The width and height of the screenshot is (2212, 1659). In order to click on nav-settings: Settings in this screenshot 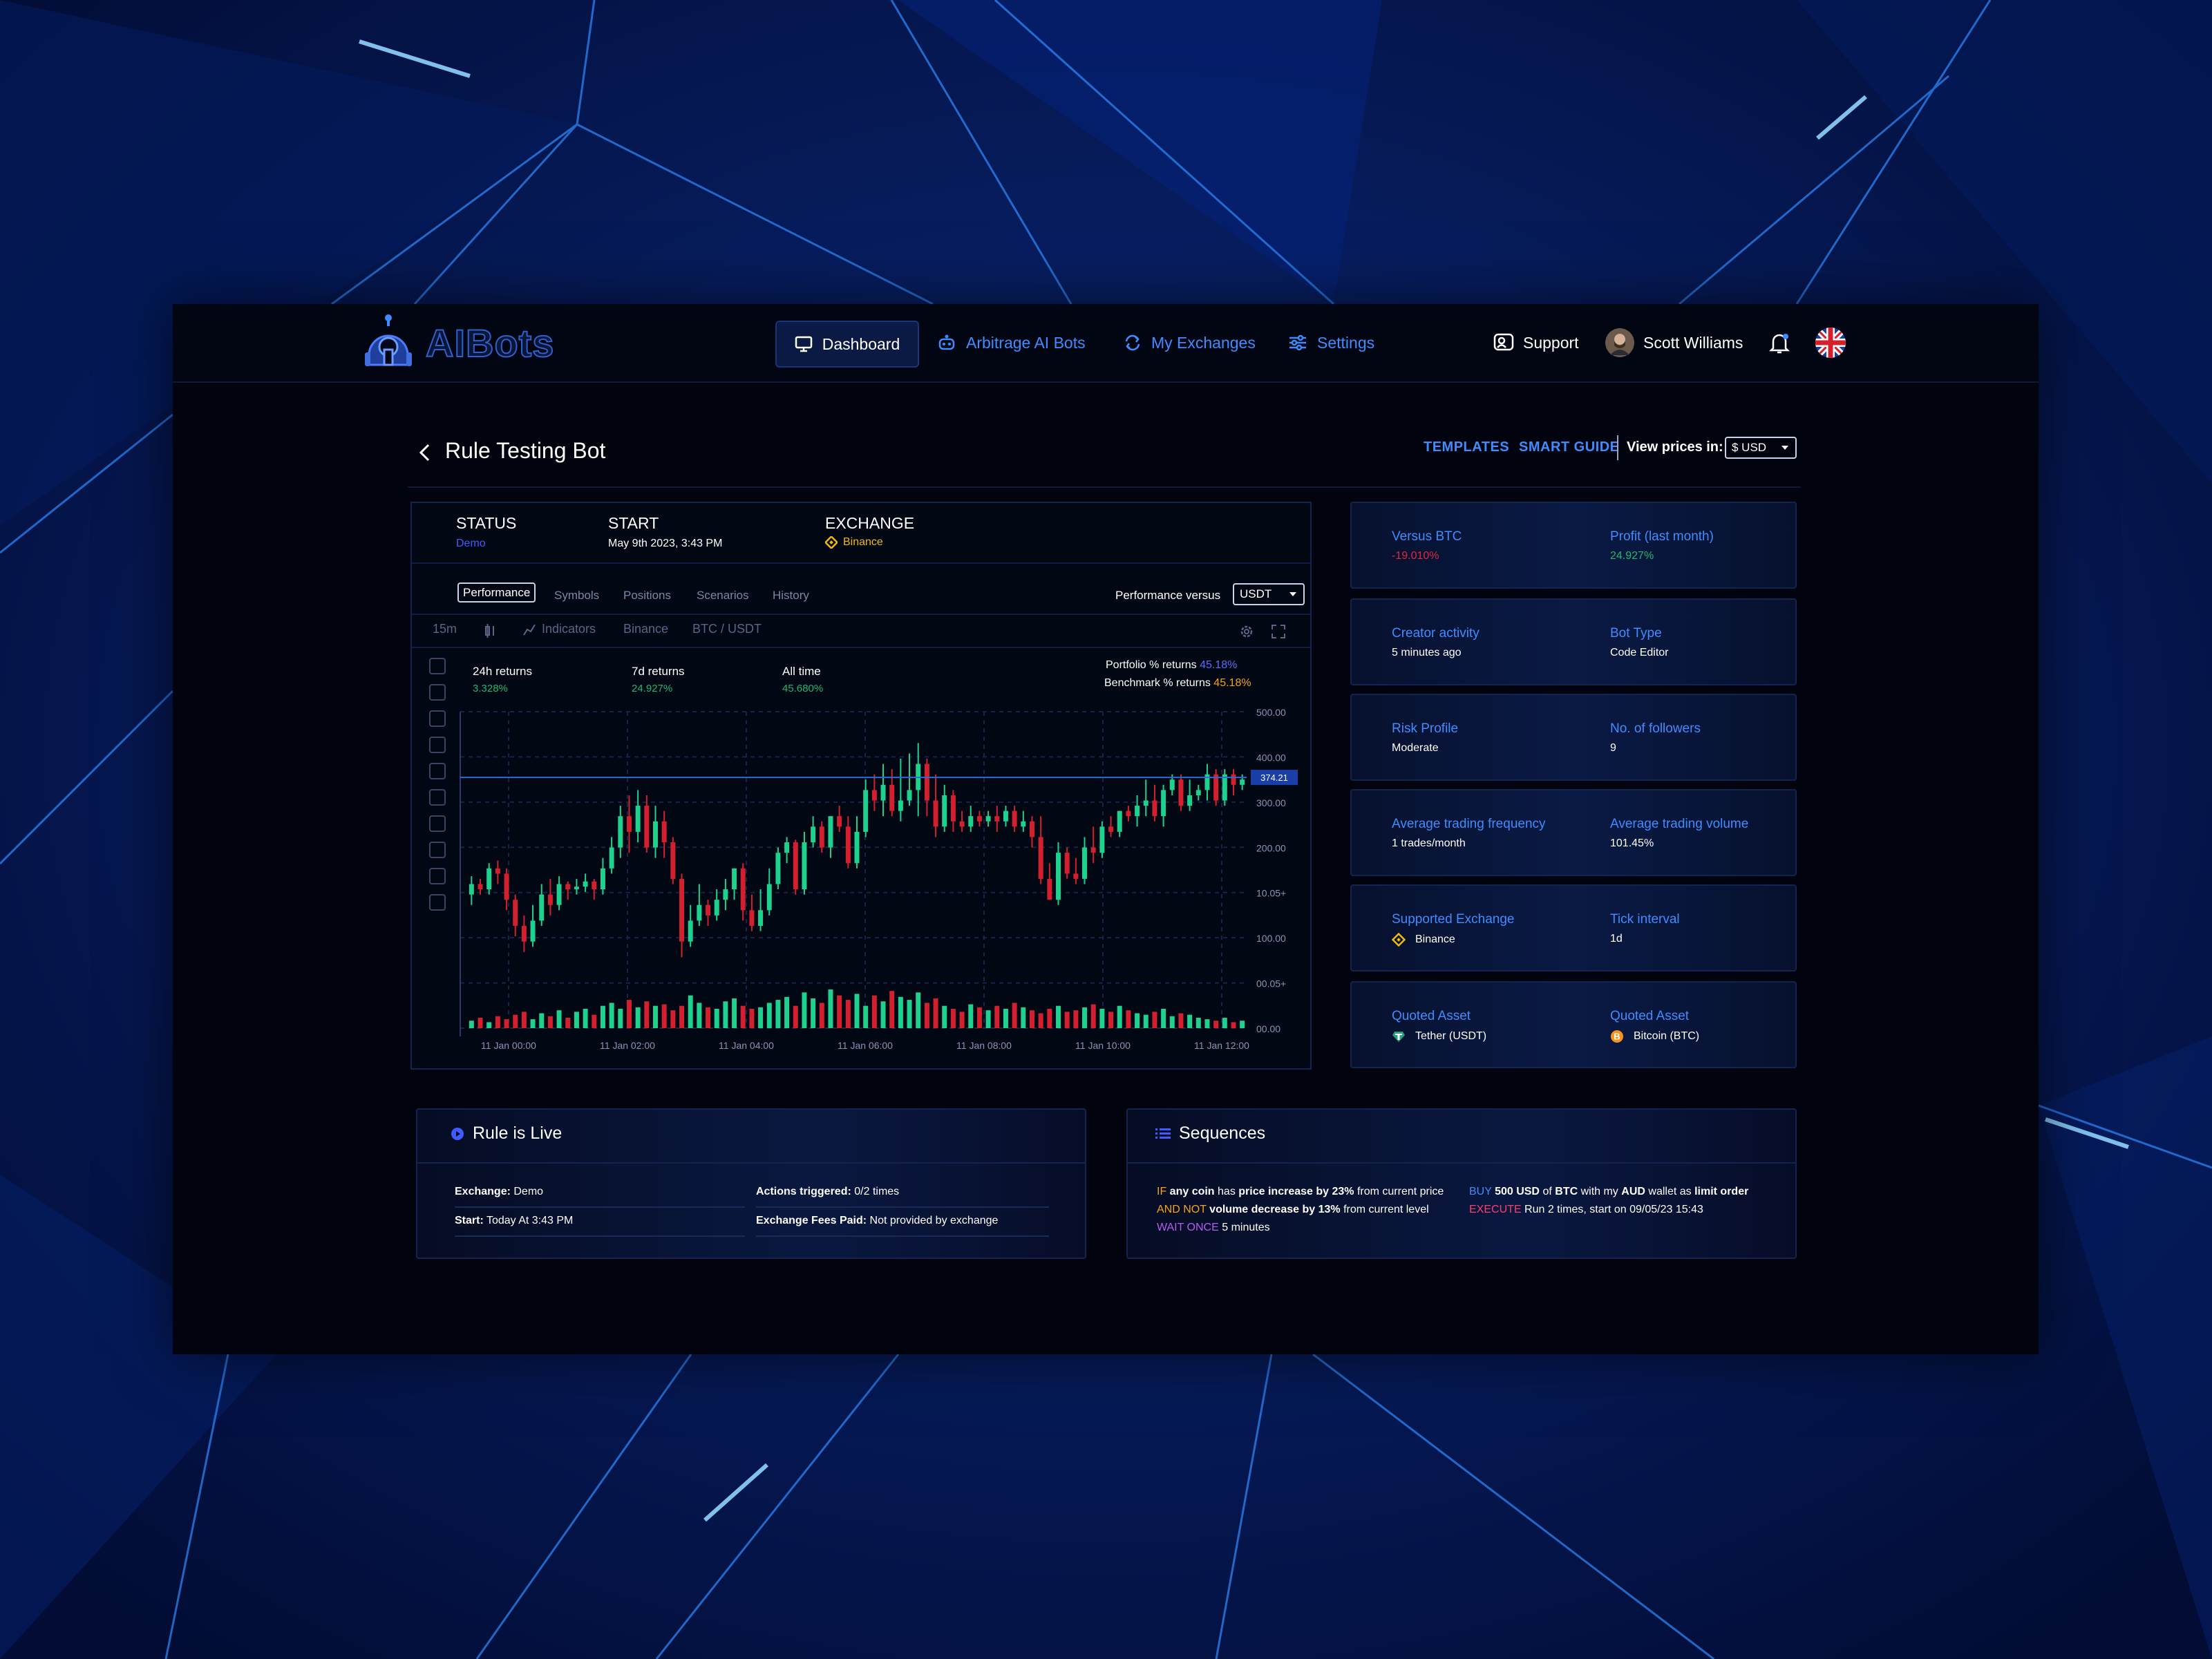, I will do `click(1331, 343)`.